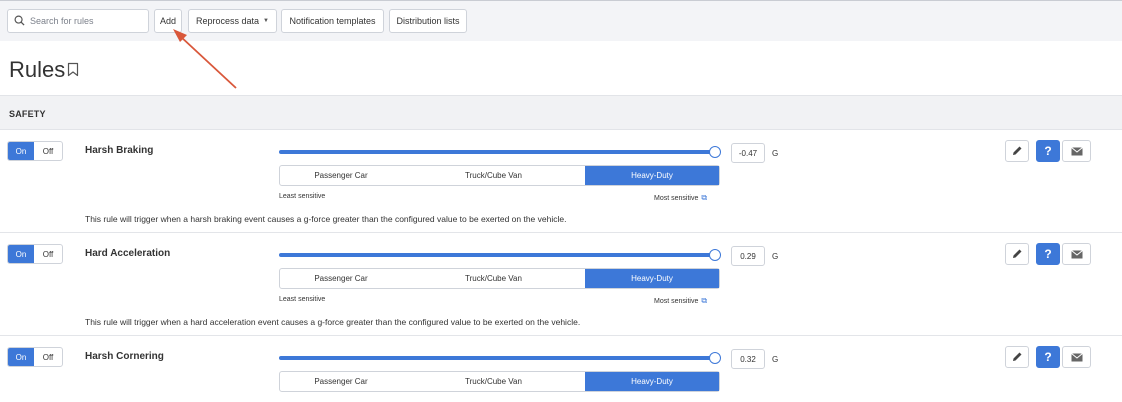 The image size is (1122, 402). I want to click on value-input: 0.29, so click(748, 256).